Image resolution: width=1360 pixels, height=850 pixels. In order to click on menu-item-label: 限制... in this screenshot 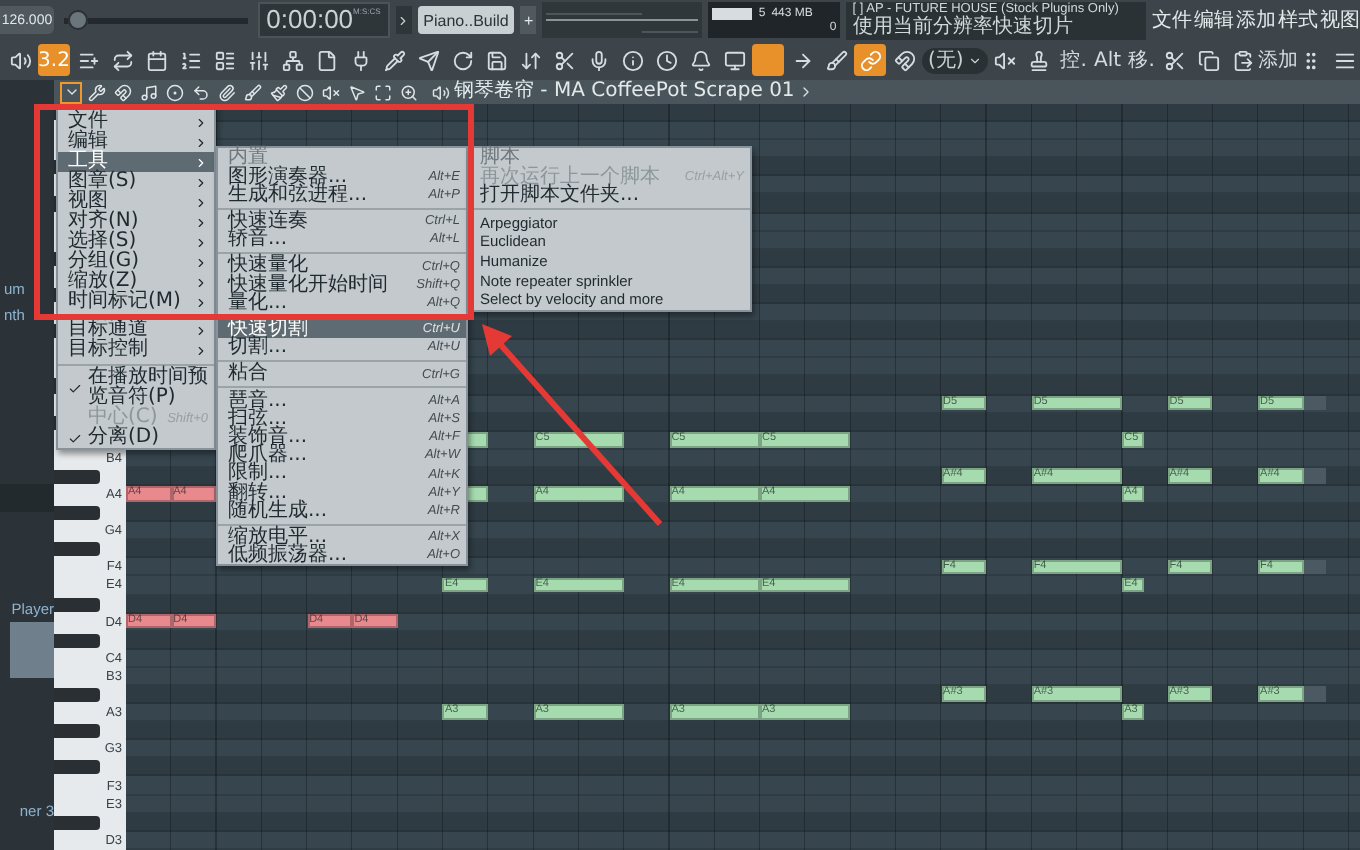, I will do `click(259, 474)`.